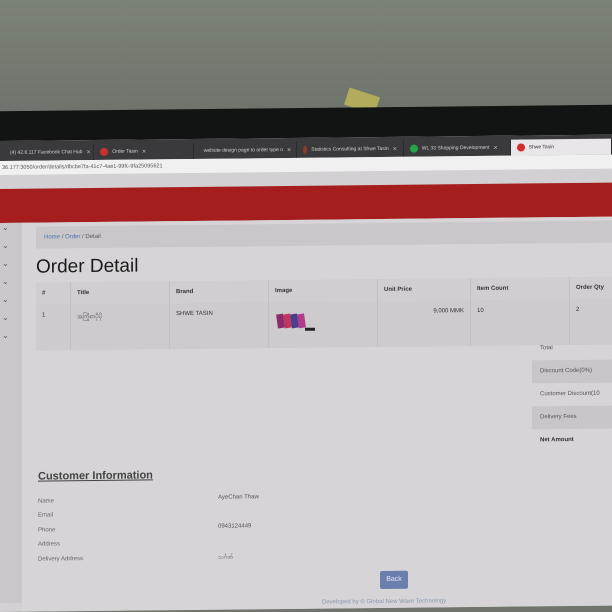  I want to click on summary-total: Total, so click(546, 348).